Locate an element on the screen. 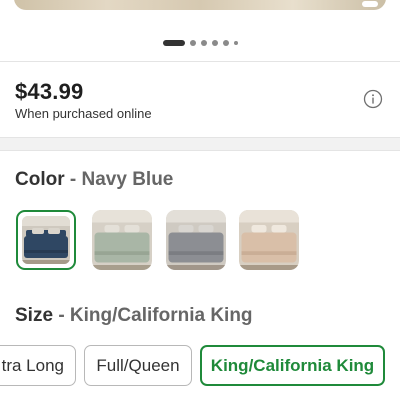 This screenshot has width=400, height=400. size-option-label: King/California King is located at coordinates (292, 365).